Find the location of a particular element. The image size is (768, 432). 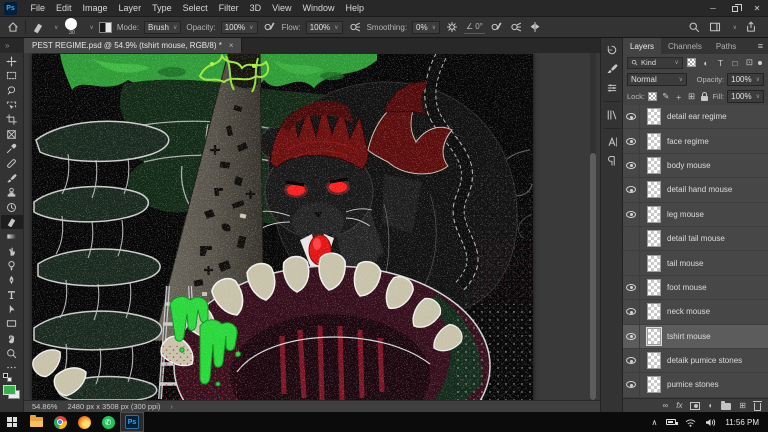

fill-dropdown: 100% ∨ is located at coordinates (746, 96).